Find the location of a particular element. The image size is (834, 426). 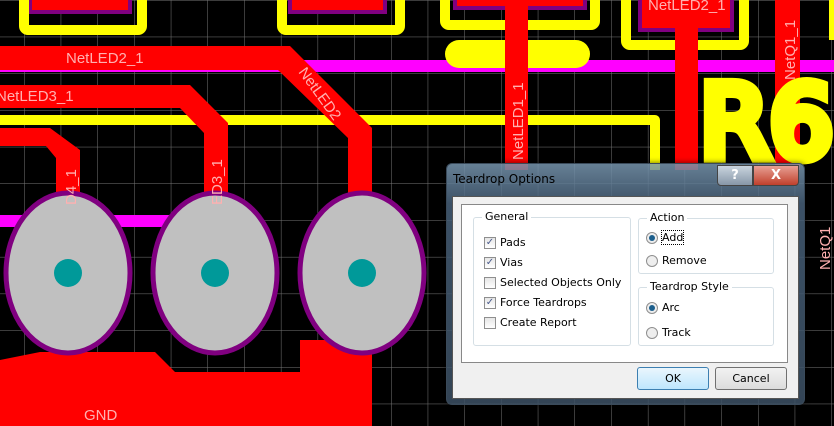

cancel-button: Cancel is located at coordinates (751, 378).